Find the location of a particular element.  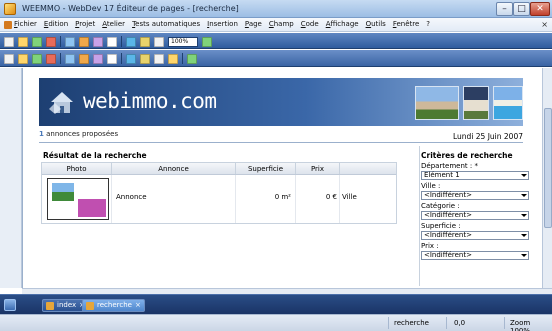

project-icon is located at coordinates (10, 305).